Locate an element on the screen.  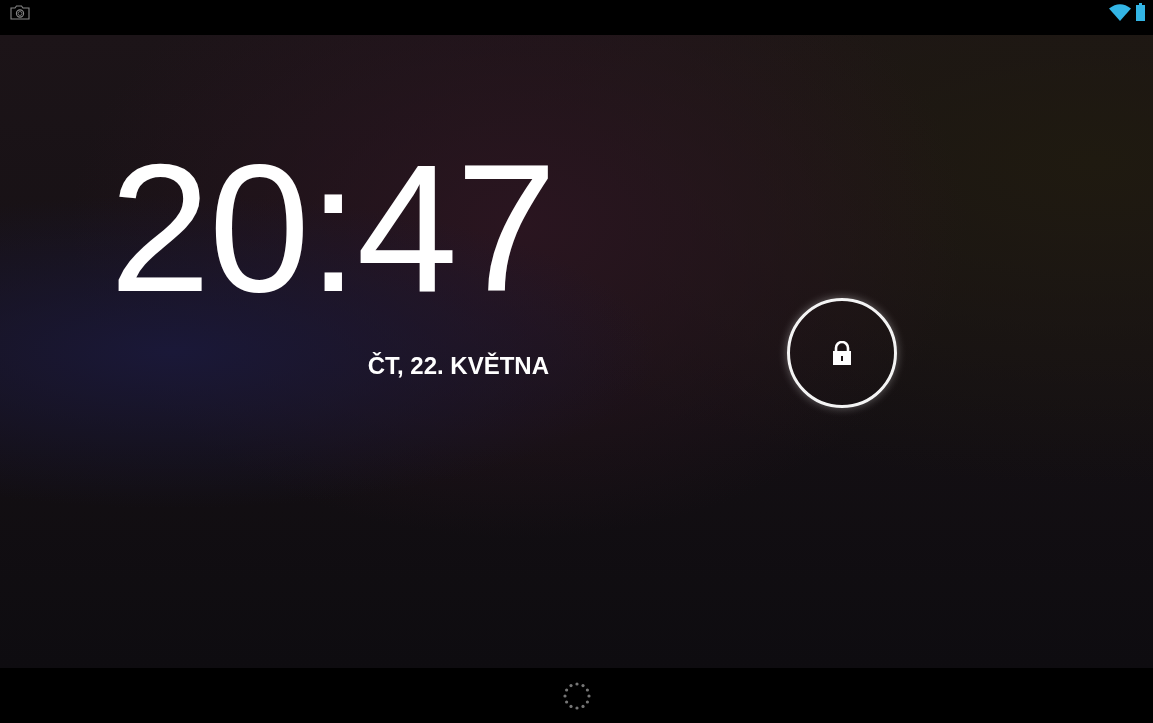
clock-date: ČT, 22. KVĚTNA is located at coordinates (458, 366).